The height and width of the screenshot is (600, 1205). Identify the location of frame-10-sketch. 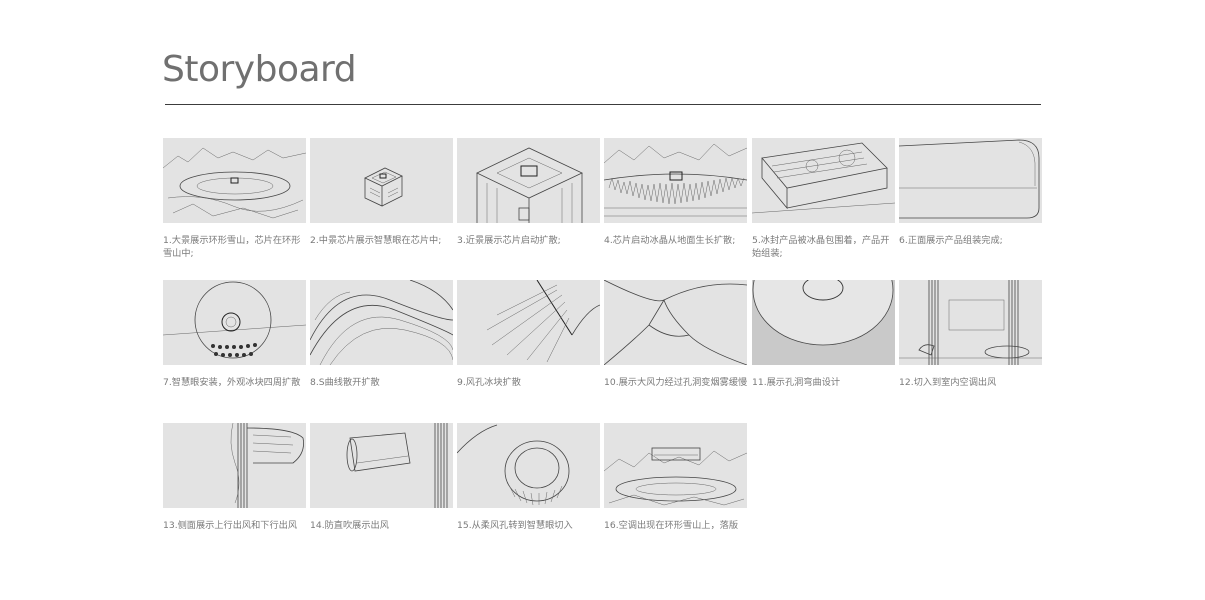
(675, 322).